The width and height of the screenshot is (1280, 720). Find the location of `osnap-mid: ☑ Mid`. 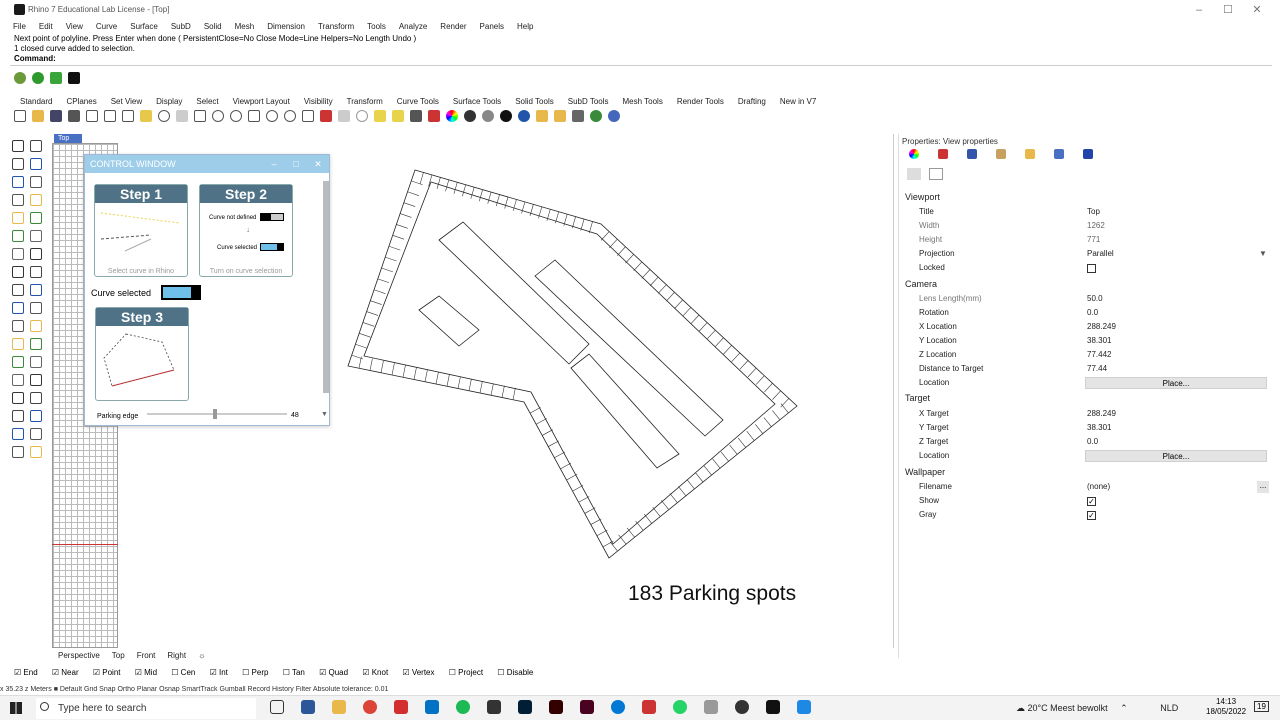

osnap-mid: ☑ Mid is located at coordinates (149, 672).